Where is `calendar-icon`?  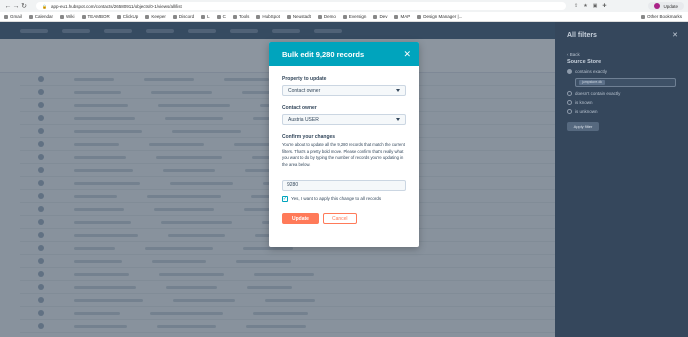 calendar-icon is located at coordinates (30, 16).